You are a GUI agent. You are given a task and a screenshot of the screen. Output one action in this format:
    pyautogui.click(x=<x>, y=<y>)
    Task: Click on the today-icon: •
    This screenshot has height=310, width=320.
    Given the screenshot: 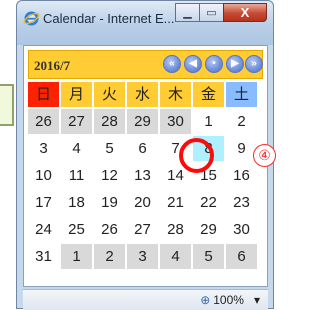 What is the action you would take?
    pyautogui.click(x=214, y=63)
    